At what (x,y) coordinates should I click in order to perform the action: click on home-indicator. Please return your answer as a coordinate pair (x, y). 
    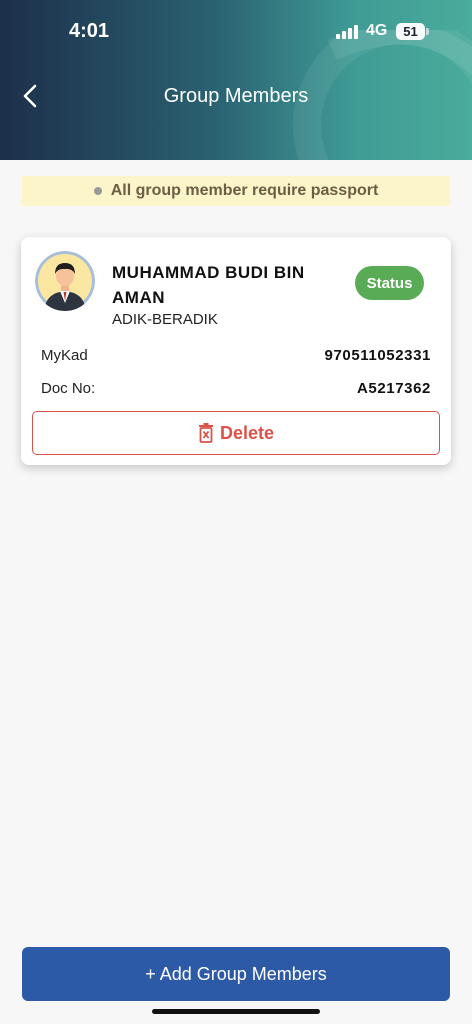
    Looking at the image, I should click on (236, 1011).